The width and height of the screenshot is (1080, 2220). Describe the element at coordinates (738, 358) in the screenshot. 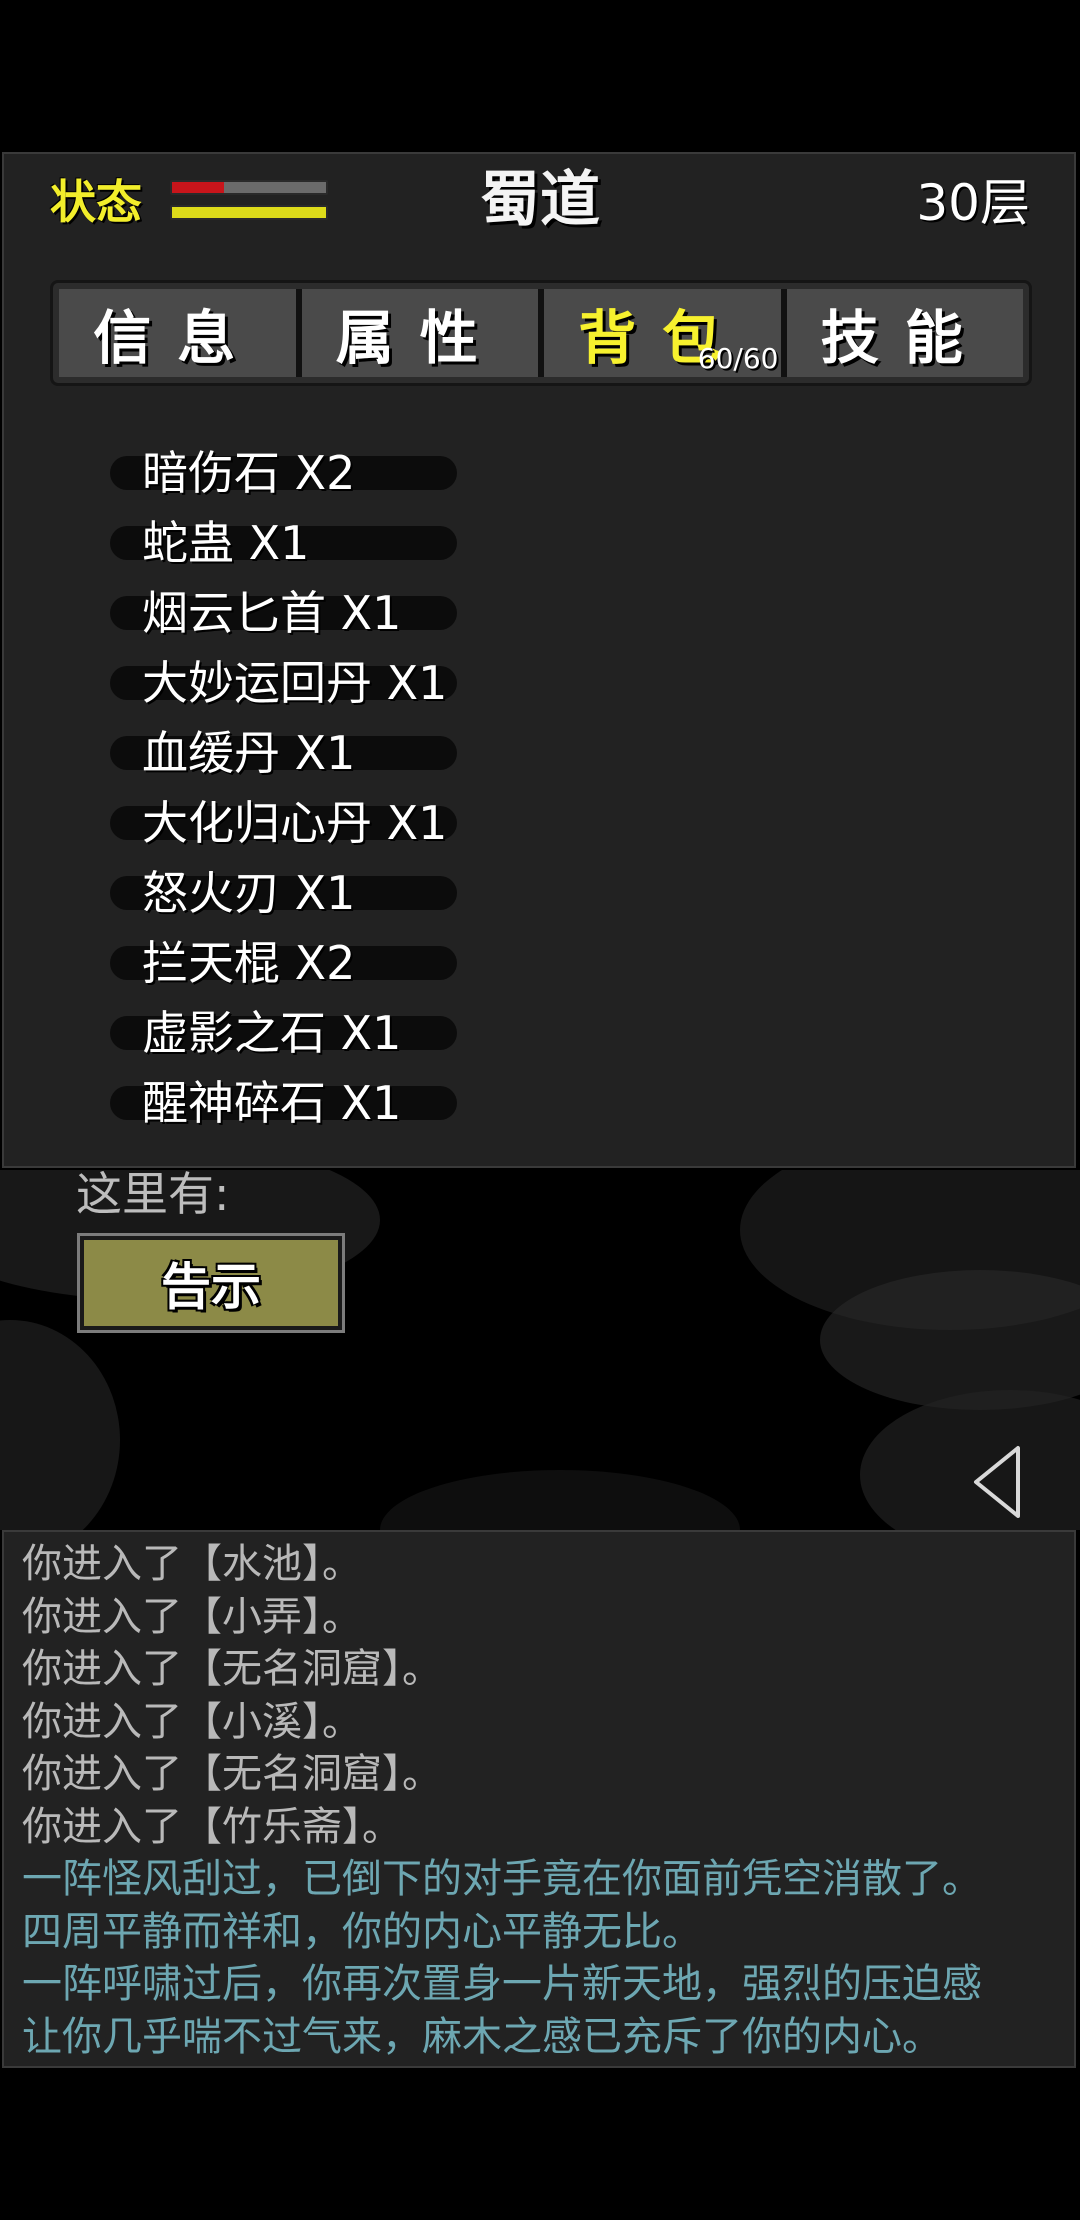

I see `backpack-capacity: 60/60` at that location.